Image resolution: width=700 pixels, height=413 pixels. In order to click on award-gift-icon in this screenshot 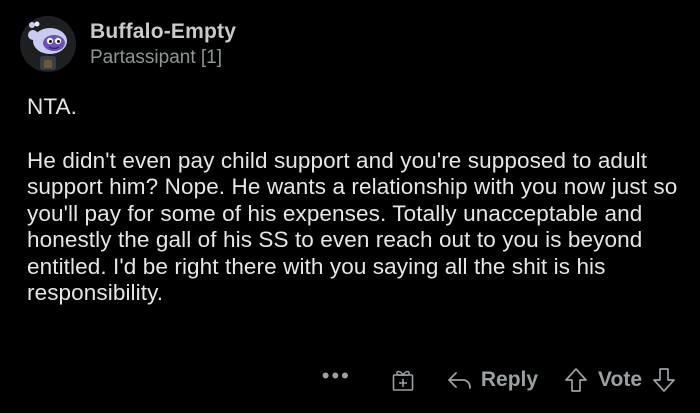, I will do `click(403, 380)`.